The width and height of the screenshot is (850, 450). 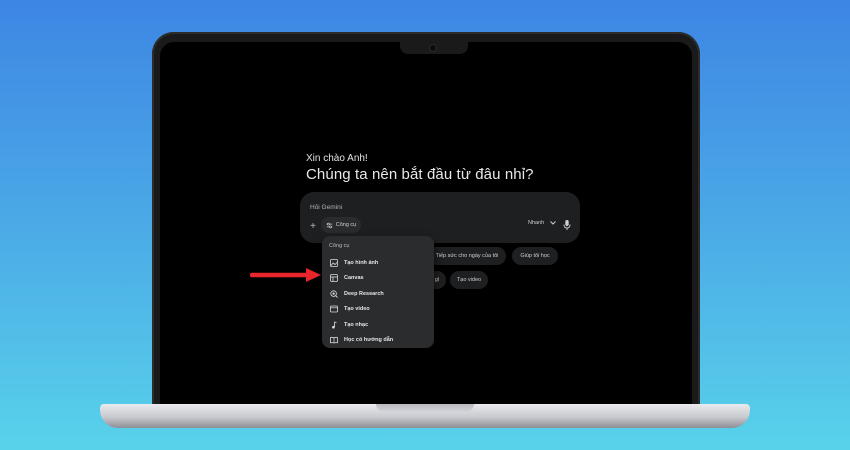 What do you see at coordinates (333, 277) in the screenshot?
I see `canvas-icon` at bounding box center [333, 277].